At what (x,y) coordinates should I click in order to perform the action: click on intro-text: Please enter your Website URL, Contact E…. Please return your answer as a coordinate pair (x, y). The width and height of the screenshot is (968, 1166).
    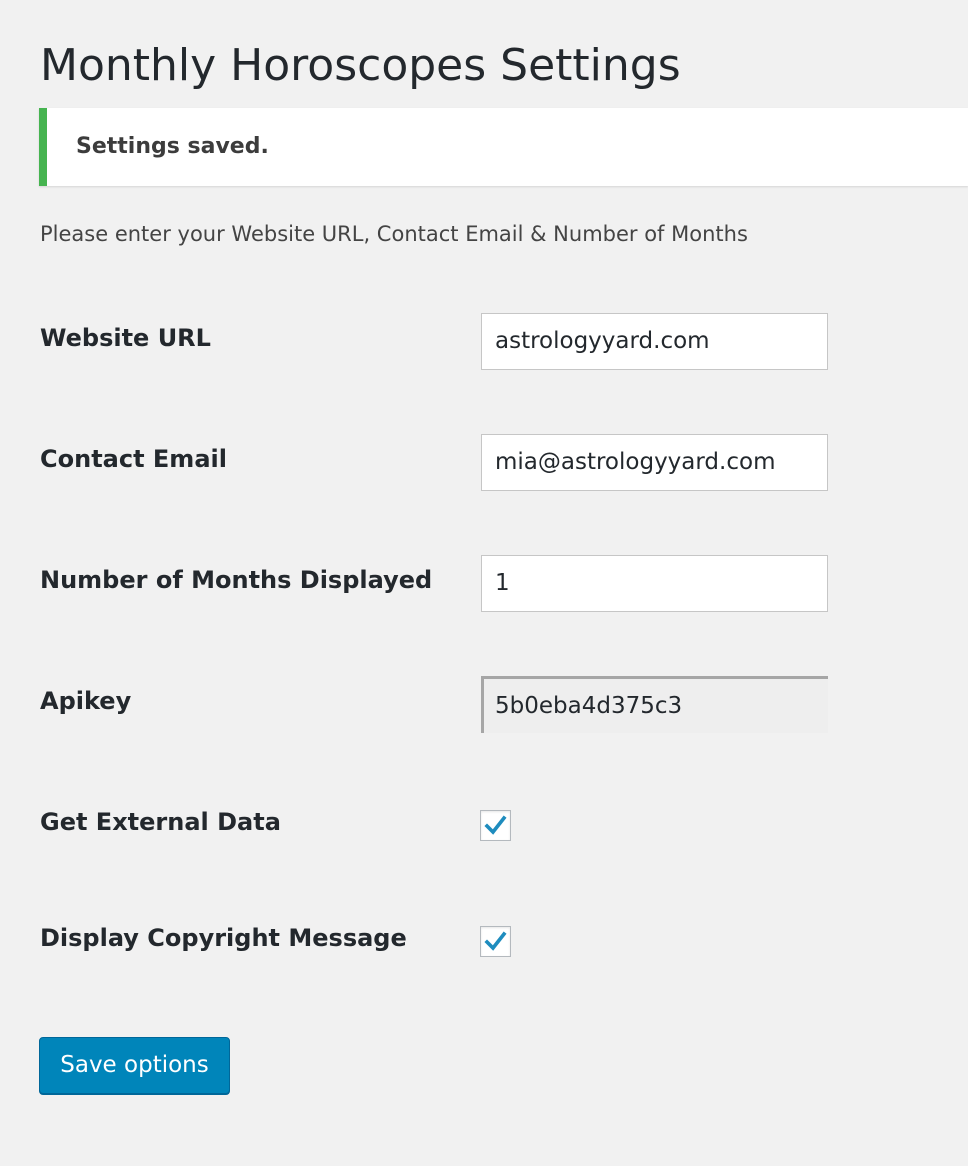
    Looking at the image, I should click on (394, 234).